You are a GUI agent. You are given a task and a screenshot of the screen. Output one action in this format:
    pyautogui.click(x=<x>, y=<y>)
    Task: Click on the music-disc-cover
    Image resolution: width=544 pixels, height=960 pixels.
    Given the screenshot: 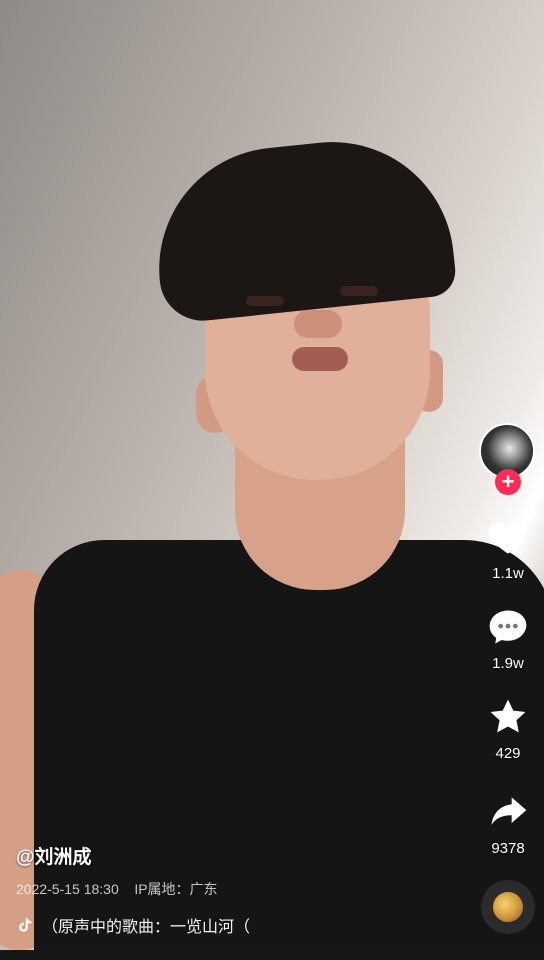 What is the action you would take?
    pyautogui.click(x=508, y=907)
    